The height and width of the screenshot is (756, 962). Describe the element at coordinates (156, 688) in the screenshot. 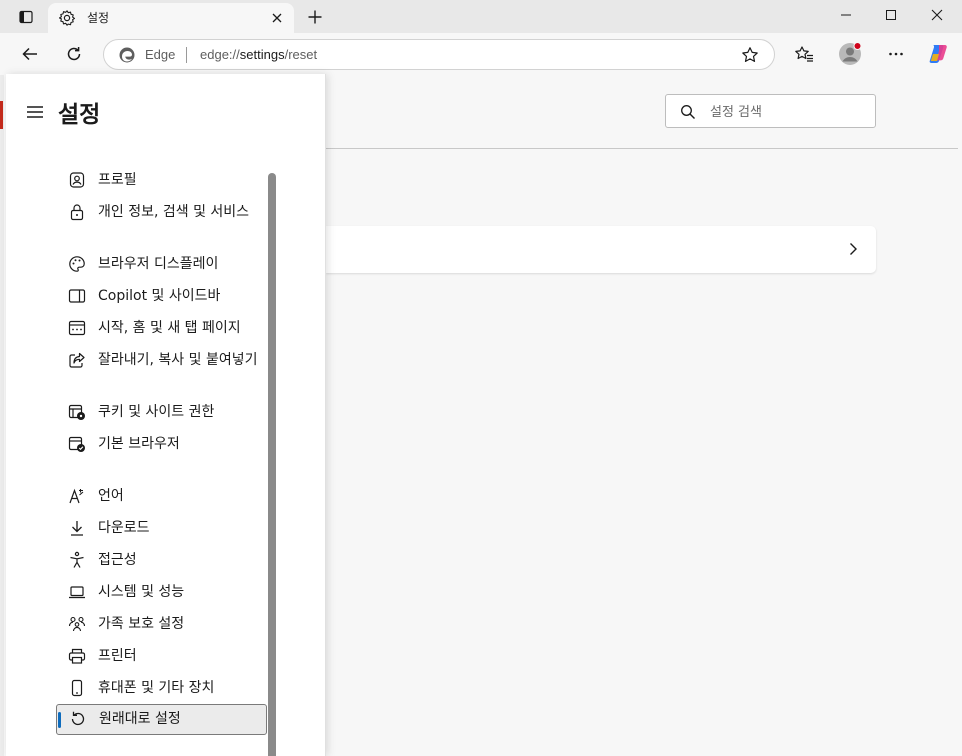

I see `nav-item-label: 휴대폰 및 기타 장치` at that location.